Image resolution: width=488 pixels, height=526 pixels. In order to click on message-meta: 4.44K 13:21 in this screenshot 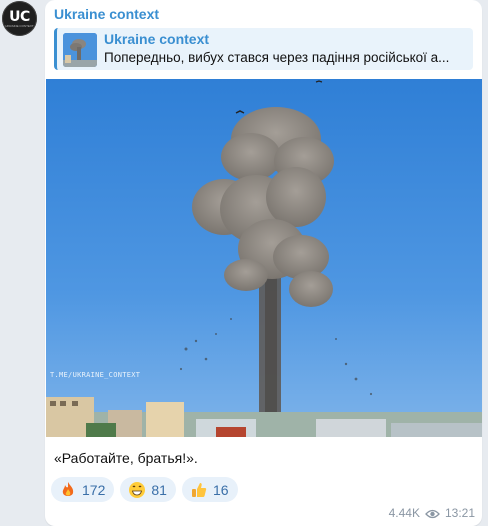, I will do `click(432, 513)`.